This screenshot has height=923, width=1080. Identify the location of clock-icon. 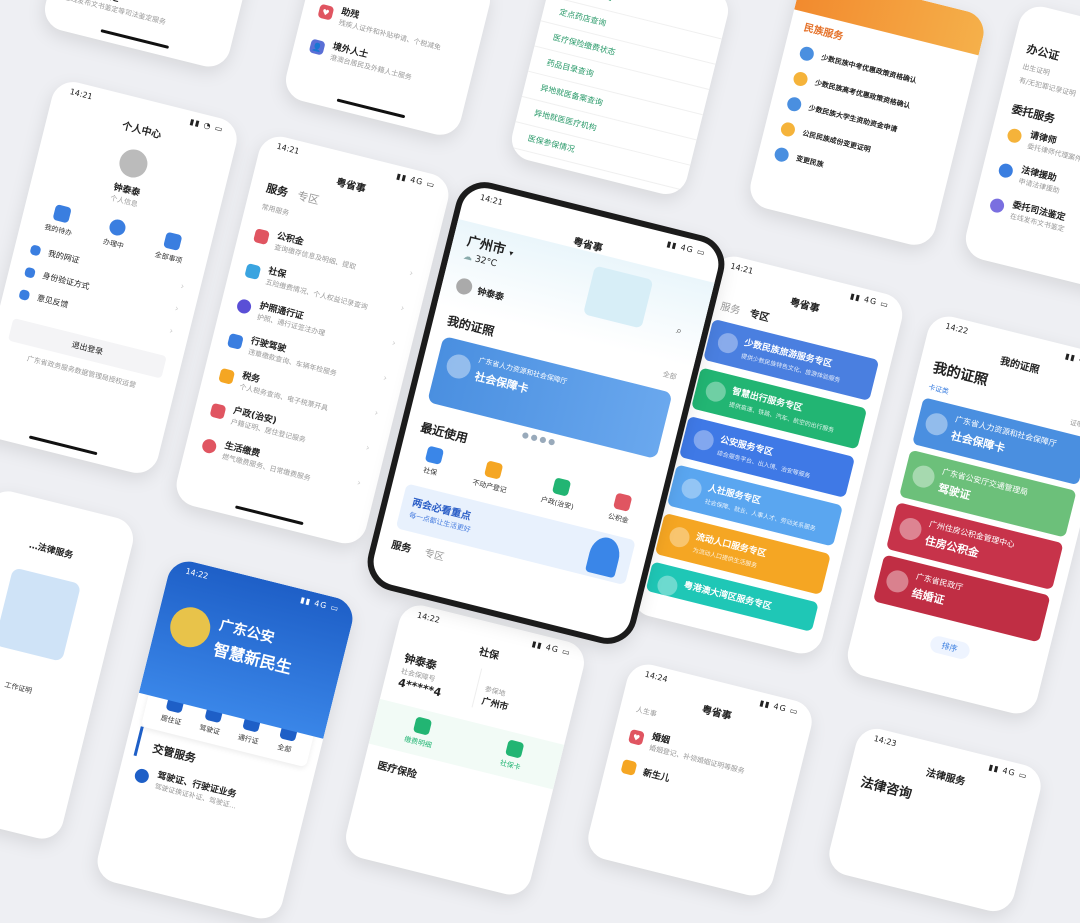
(117, 227).